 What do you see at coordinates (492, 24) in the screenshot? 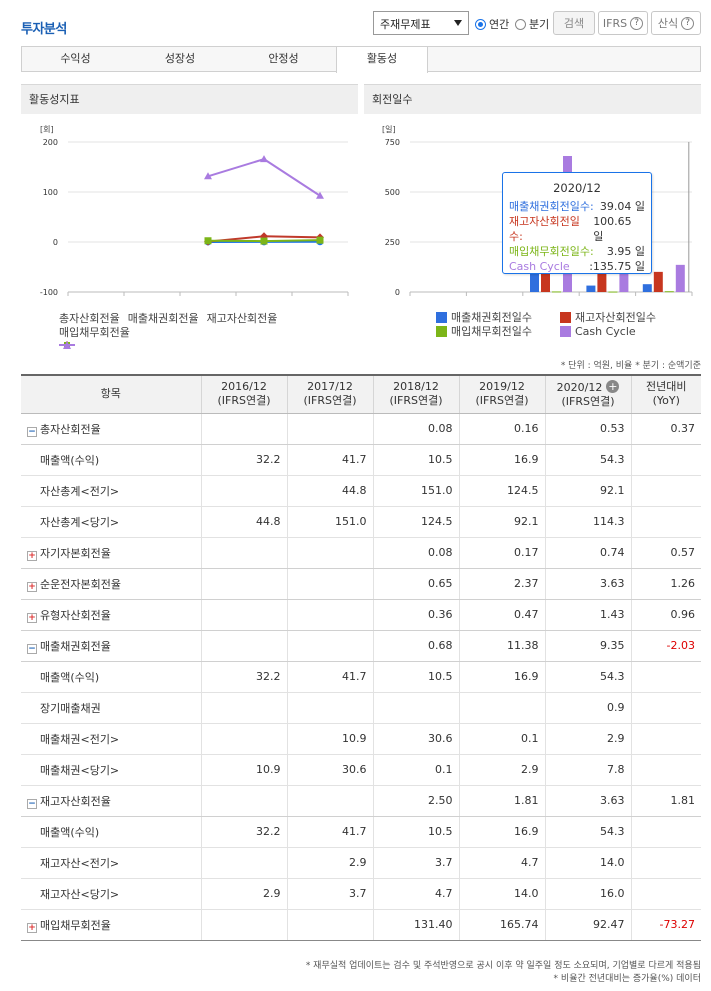
I see `radio-annual: 연간` at bounding box center [492, 24].